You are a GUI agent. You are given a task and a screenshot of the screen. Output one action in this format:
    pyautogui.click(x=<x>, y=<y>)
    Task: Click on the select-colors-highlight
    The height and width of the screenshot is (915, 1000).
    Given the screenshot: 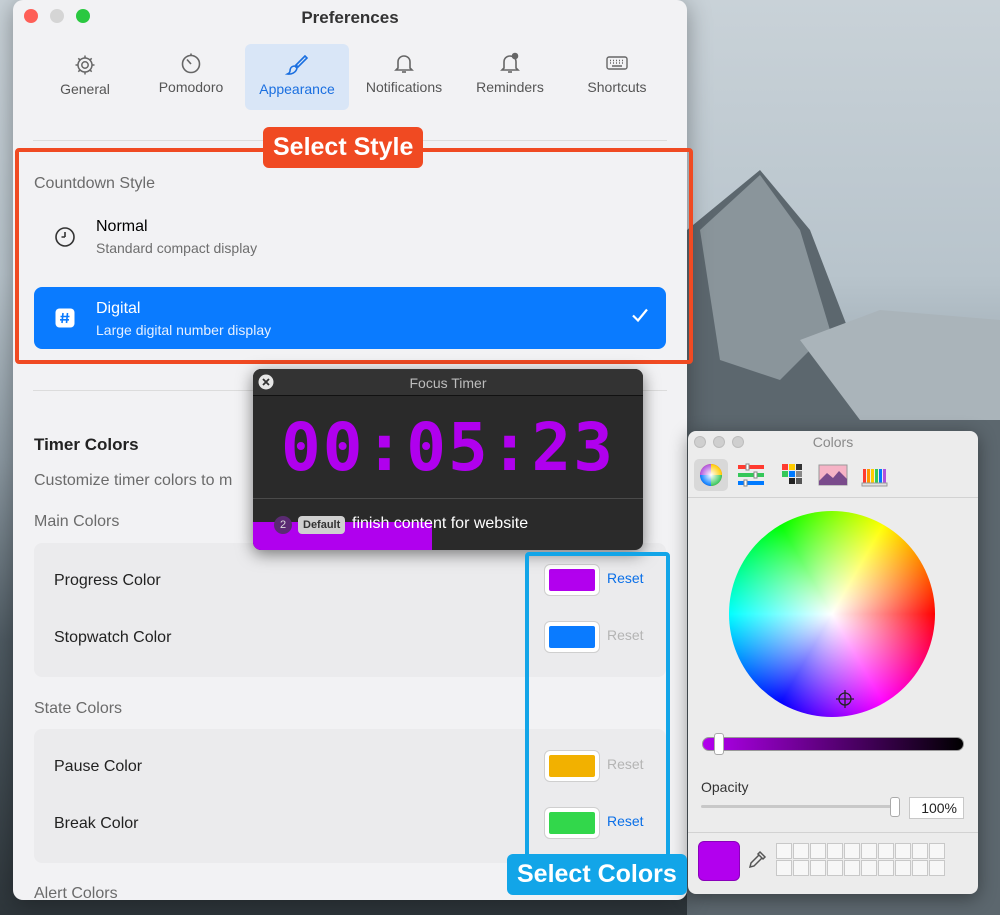 What is the action you would take?
    pyautogui.click(x=597, y=714)
    